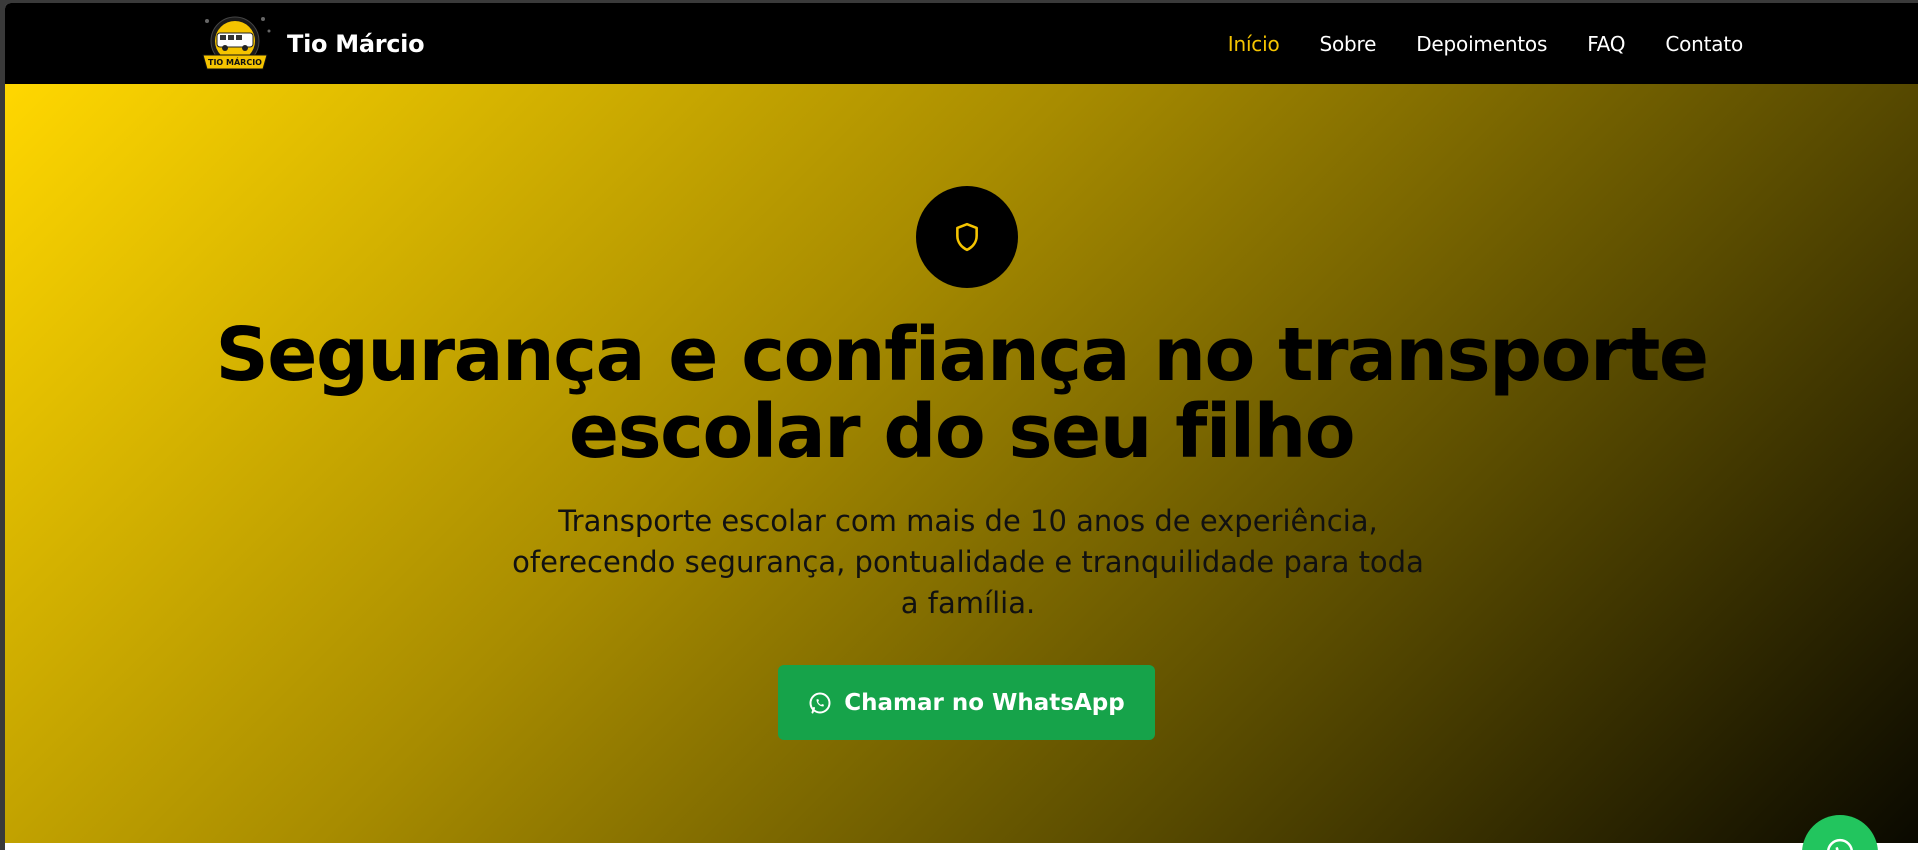 This screenshot has height=850, width=1918. I want to click on nav-link-contato: Contato, so click(1704, 44).